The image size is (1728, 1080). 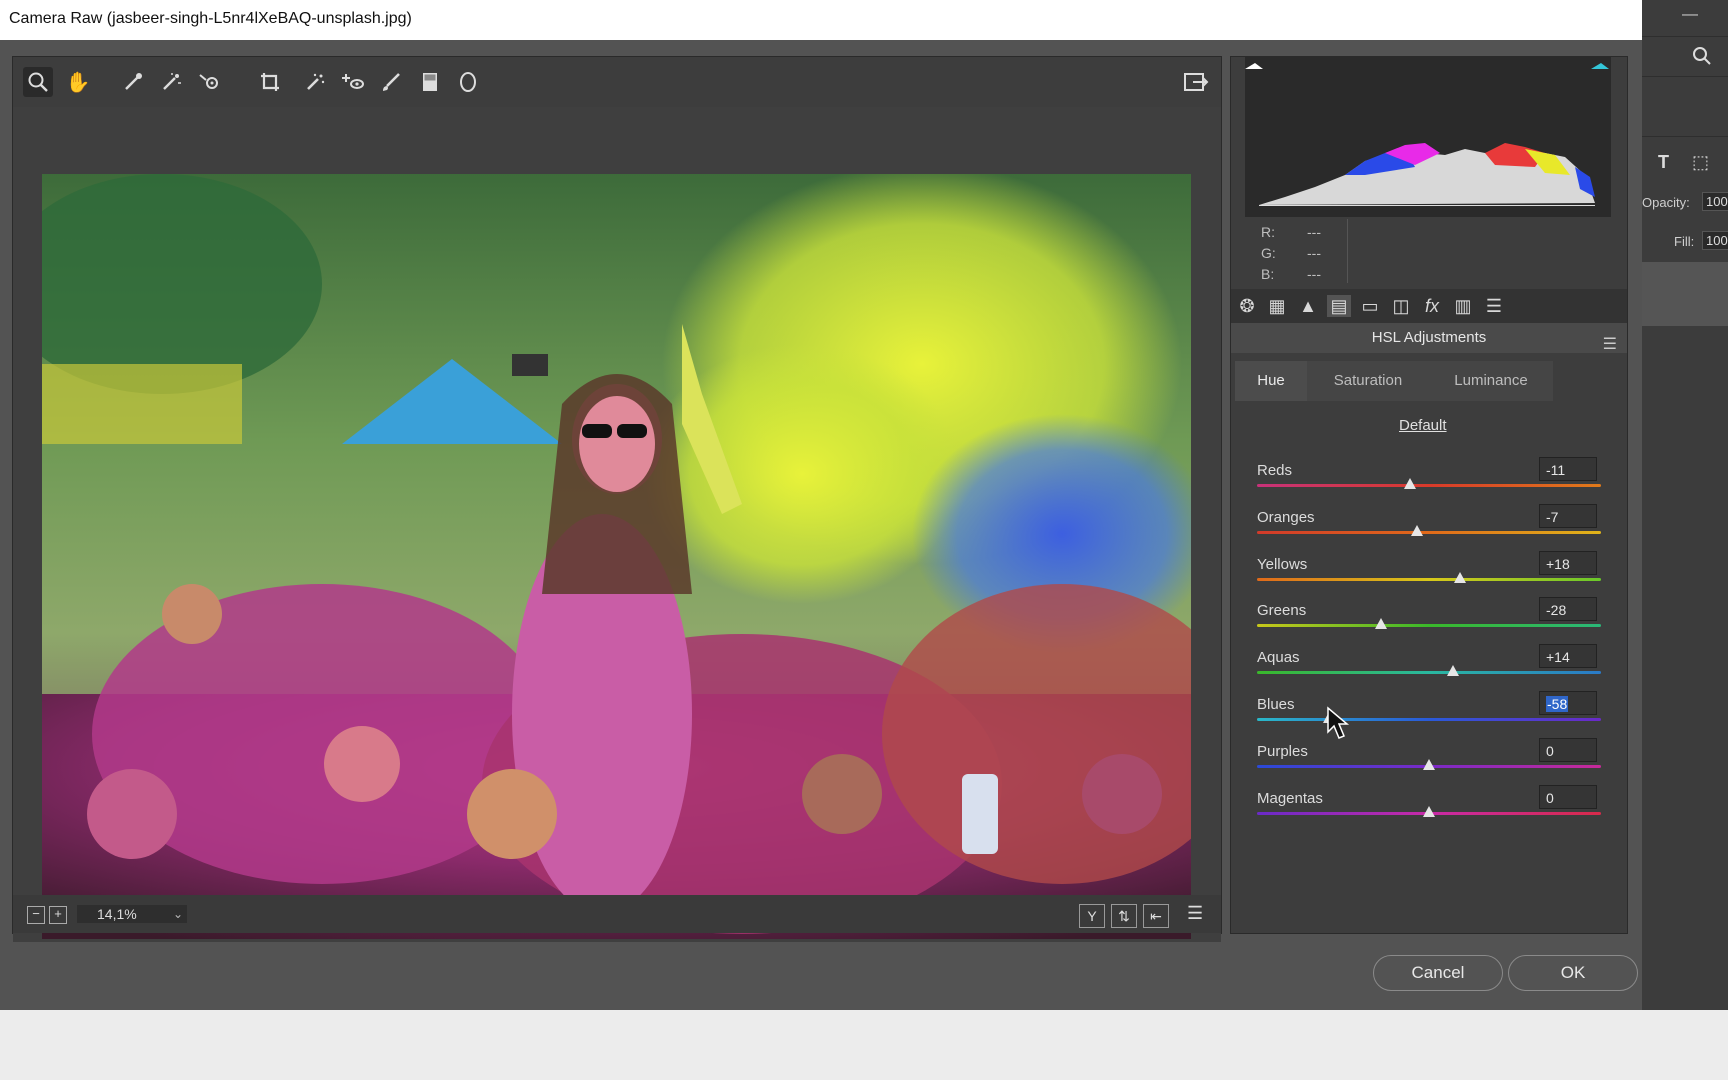 What do you see at coordinates (1715, 201) in the screenshot?
I see `opacity-field: 100` at bounding box center [1715, 201].